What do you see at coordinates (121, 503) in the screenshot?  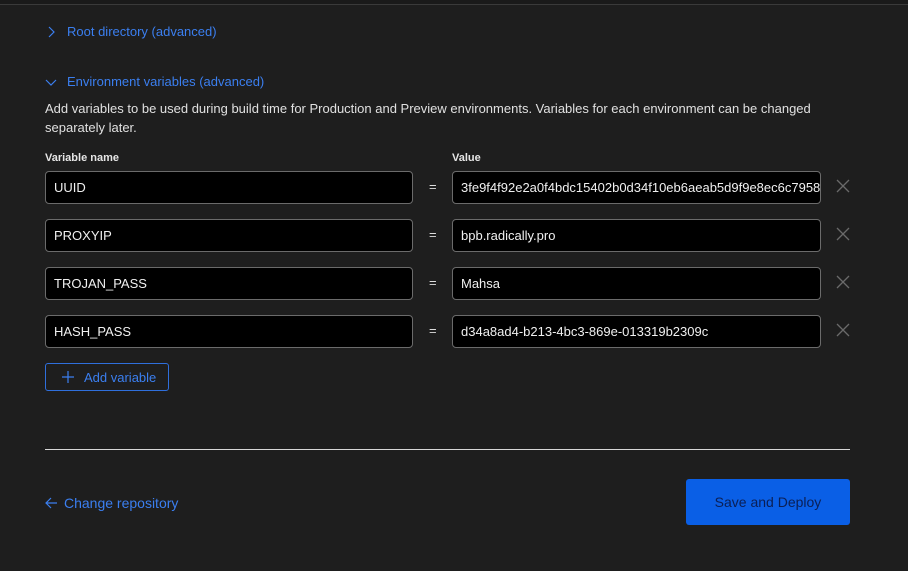 I see `change-repository-label: Change repository` at bounding box center [121, 503].